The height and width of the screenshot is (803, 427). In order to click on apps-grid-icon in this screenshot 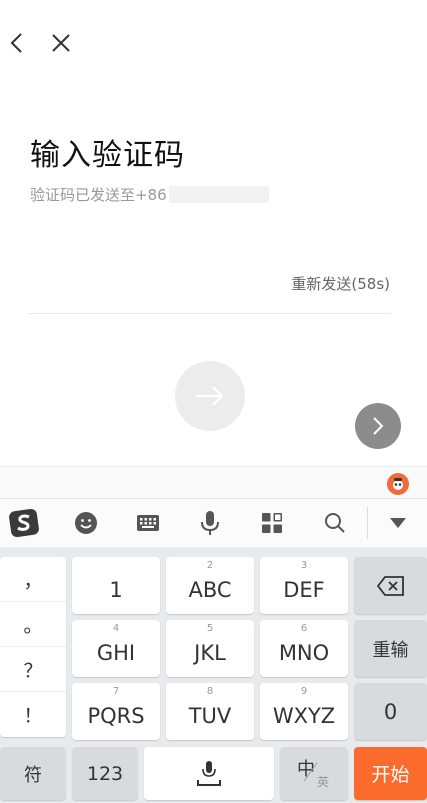, I will do `click(272, 523)`.